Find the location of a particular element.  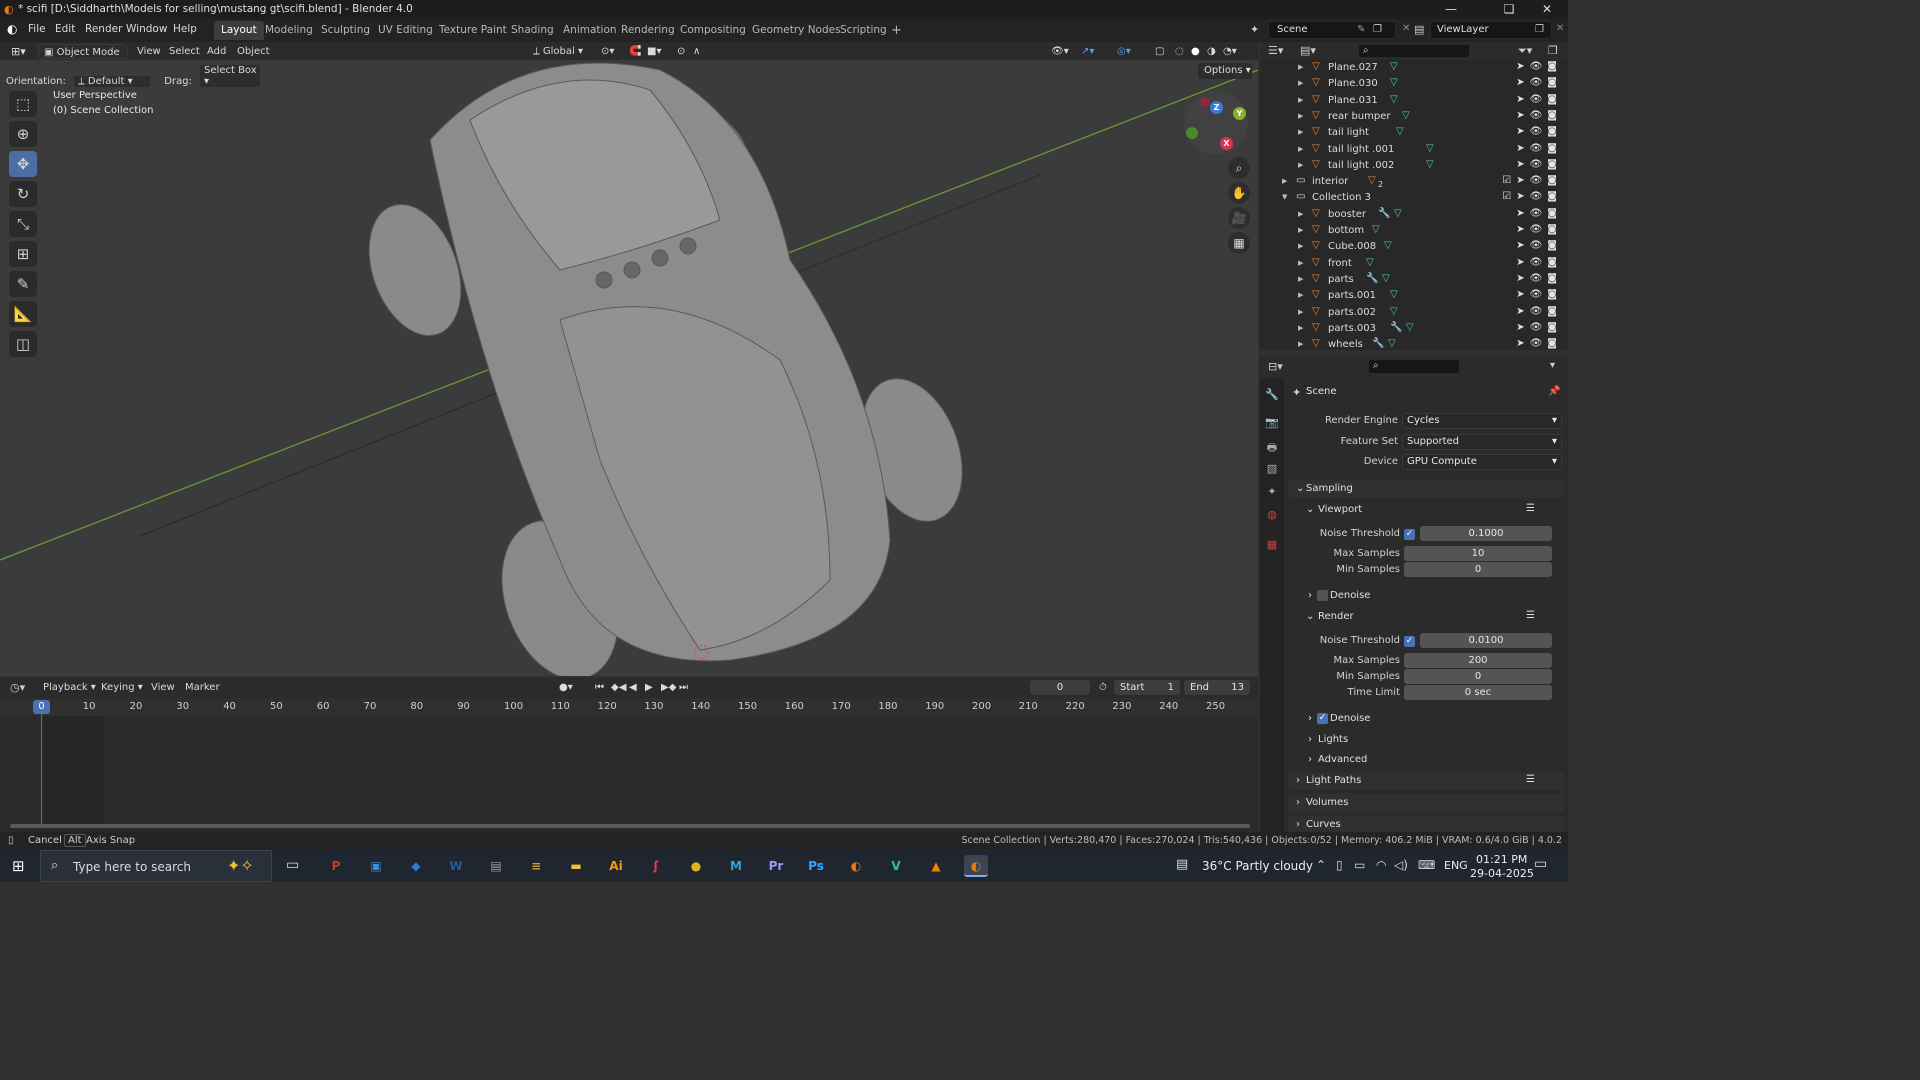

render-chevron-icon: ⌄ is located at coordinates (1310, 616).